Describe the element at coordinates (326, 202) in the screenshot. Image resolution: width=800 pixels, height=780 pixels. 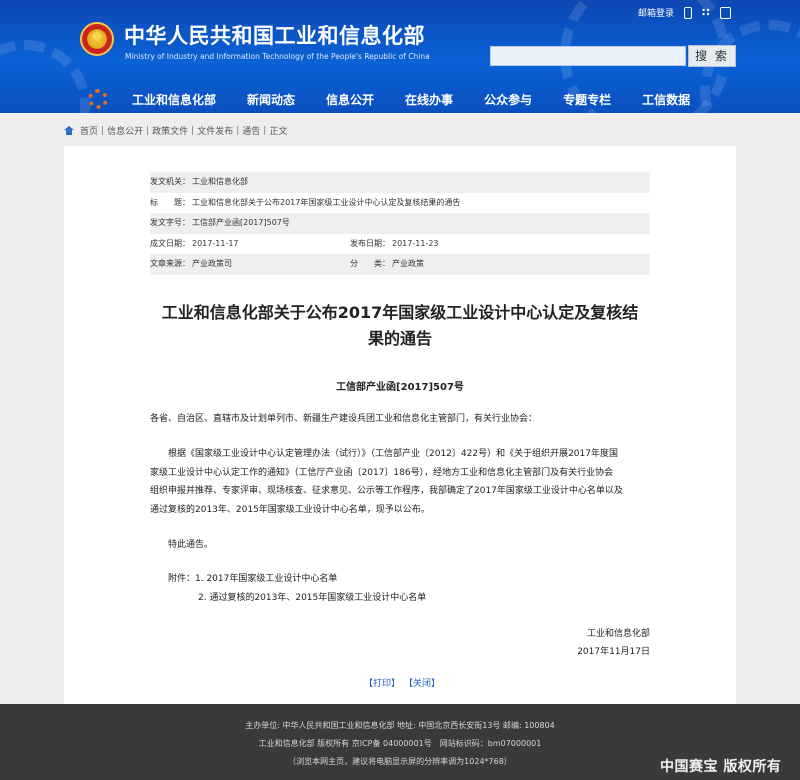
I see `meta-value-title: 工业和信息化部关于公布2017年国家级工业设计中心认定及复核结果的通告` at that location.